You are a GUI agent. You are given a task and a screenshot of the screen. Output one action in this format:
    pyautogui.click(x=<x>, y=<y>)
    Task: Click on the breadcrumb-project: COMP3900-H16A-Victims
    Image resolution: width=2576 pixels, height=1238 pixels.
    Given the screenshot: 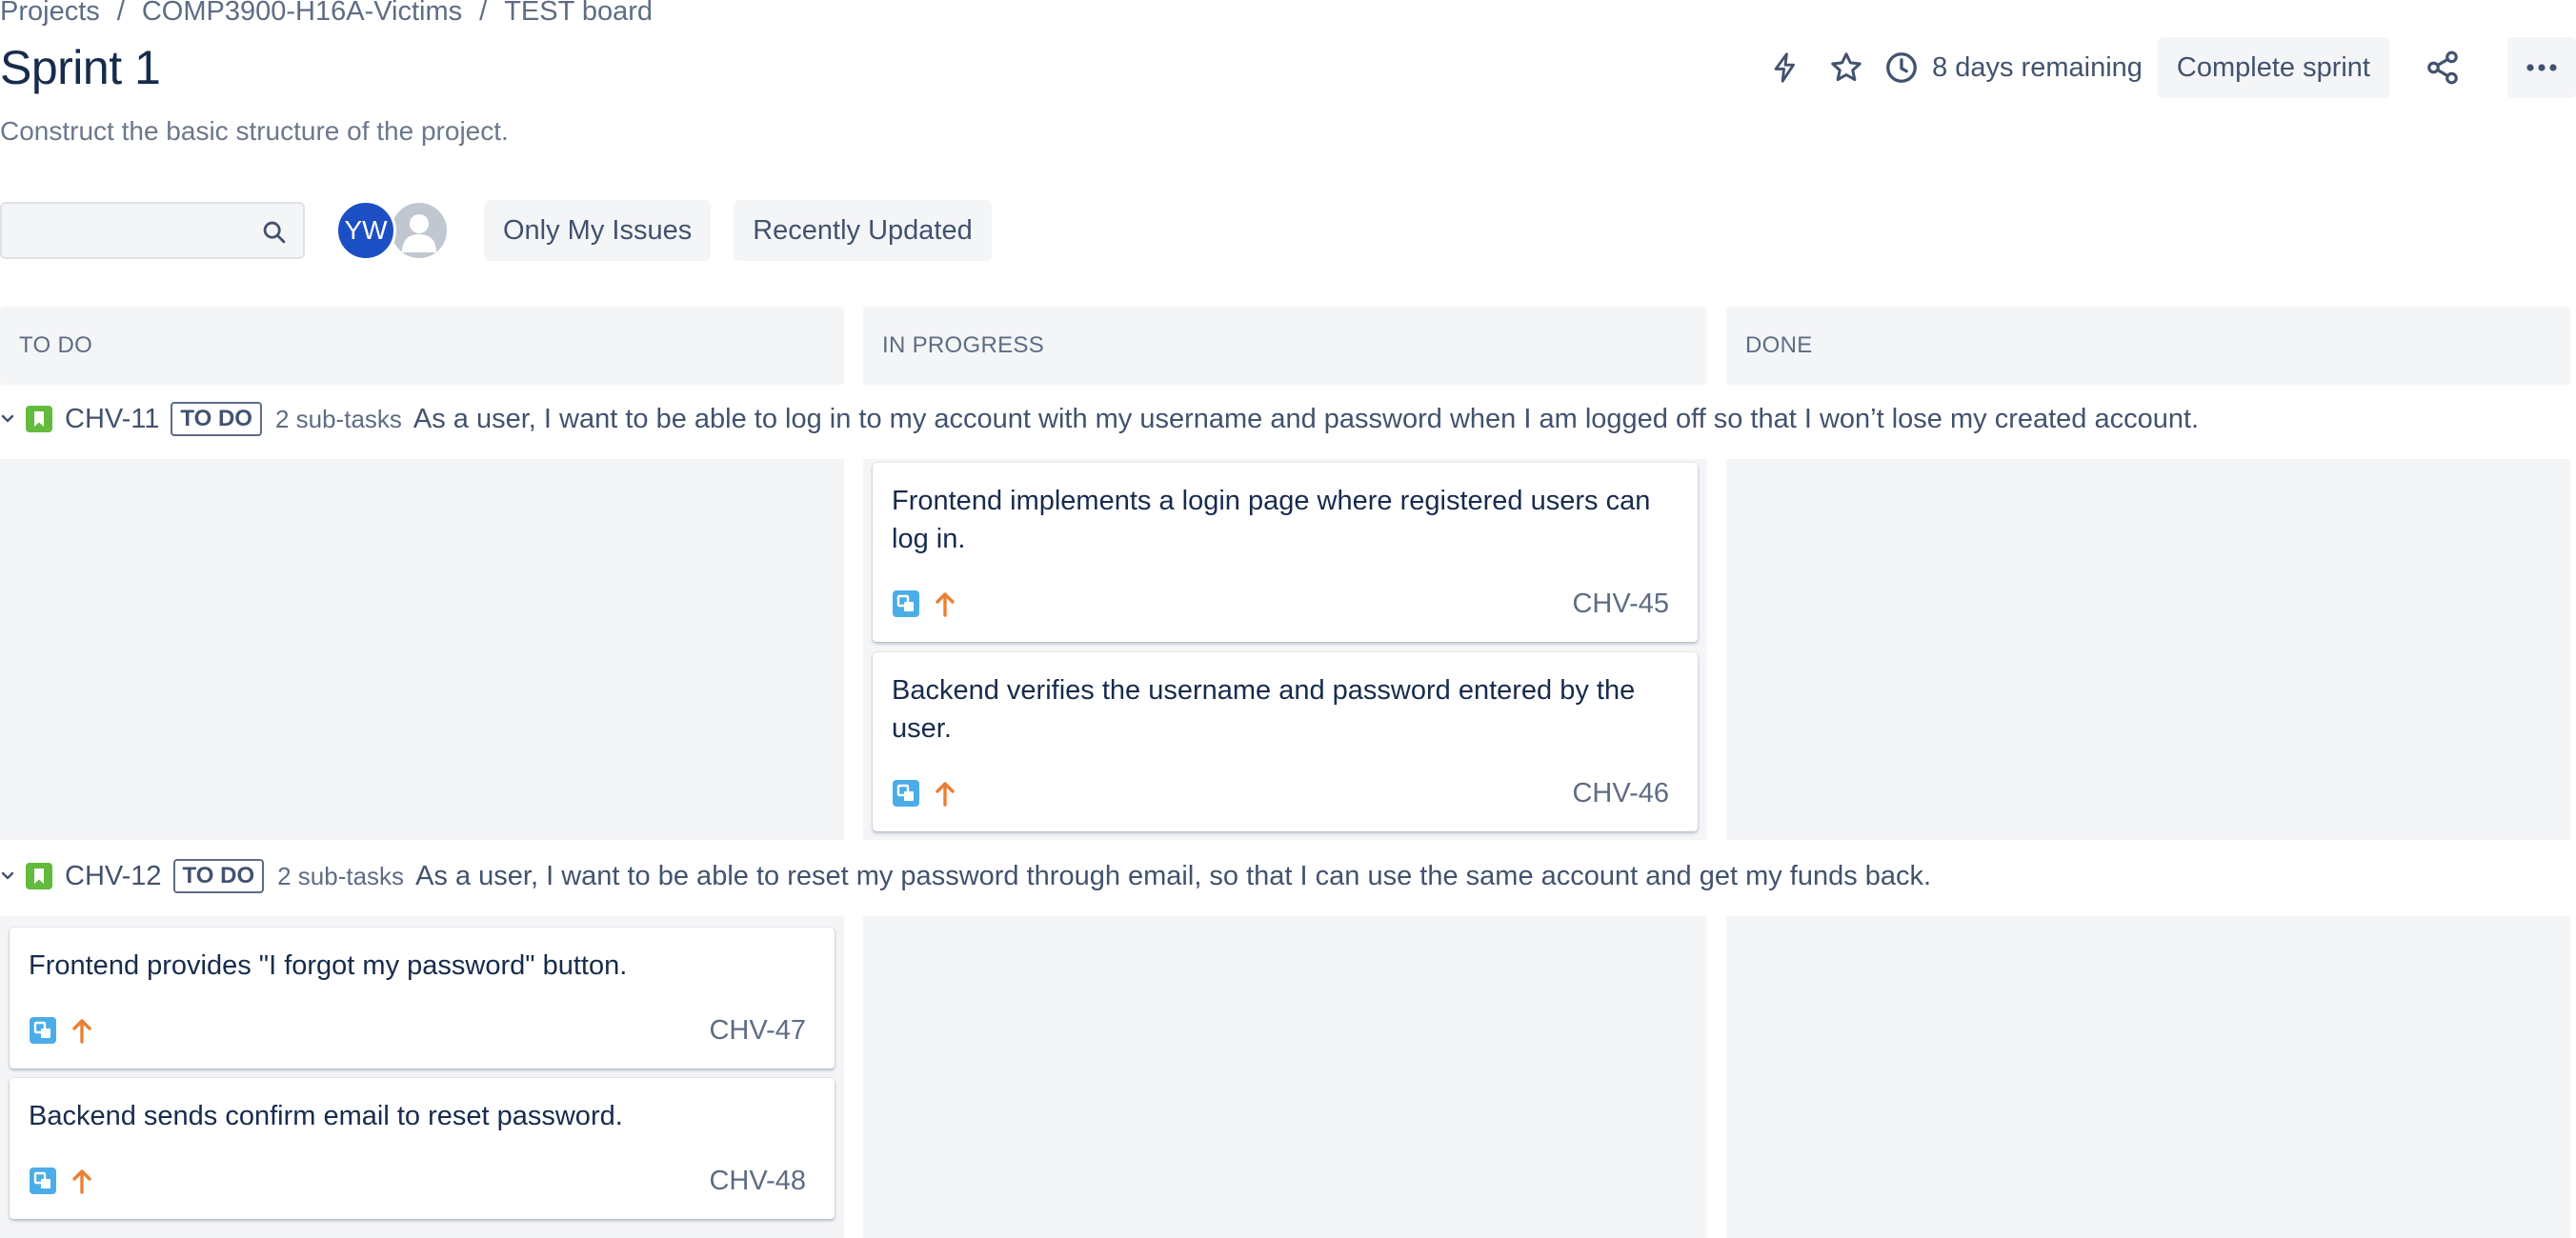 What is the action you would take?
    pyautogui.click(x=302, y=14)
    